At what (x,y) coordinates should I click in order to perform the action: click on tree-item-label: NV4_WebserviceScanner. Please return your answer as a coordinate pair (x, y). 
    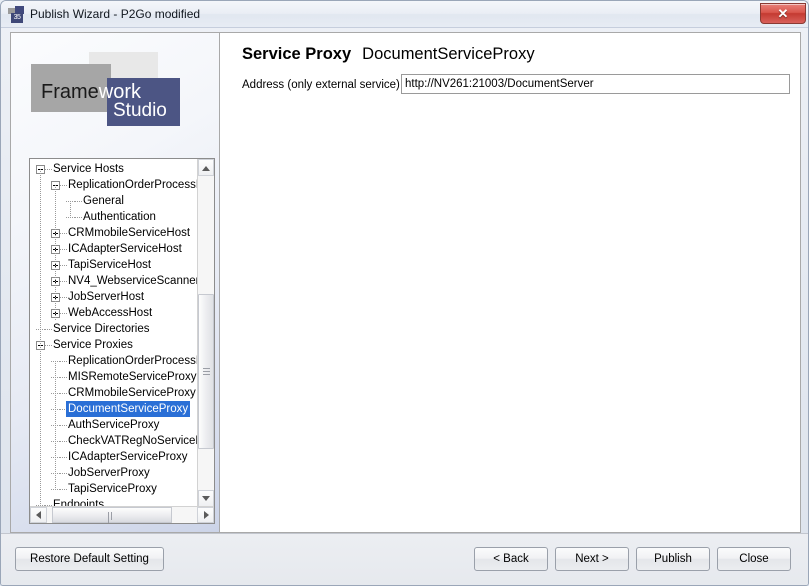
    Looking at the image, I should click on (133, 281).